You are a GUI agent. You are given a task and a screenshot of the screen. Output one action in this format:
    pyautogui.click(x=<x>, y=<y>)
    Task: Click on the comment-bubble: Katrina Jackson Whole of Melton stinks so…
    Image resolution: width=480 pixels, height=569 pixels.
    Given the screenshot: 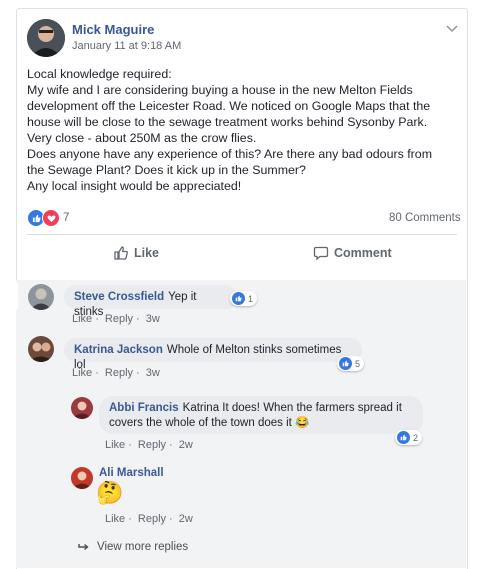 What is the action you would take?
    pyautogui.click(x=213, y=354)
    